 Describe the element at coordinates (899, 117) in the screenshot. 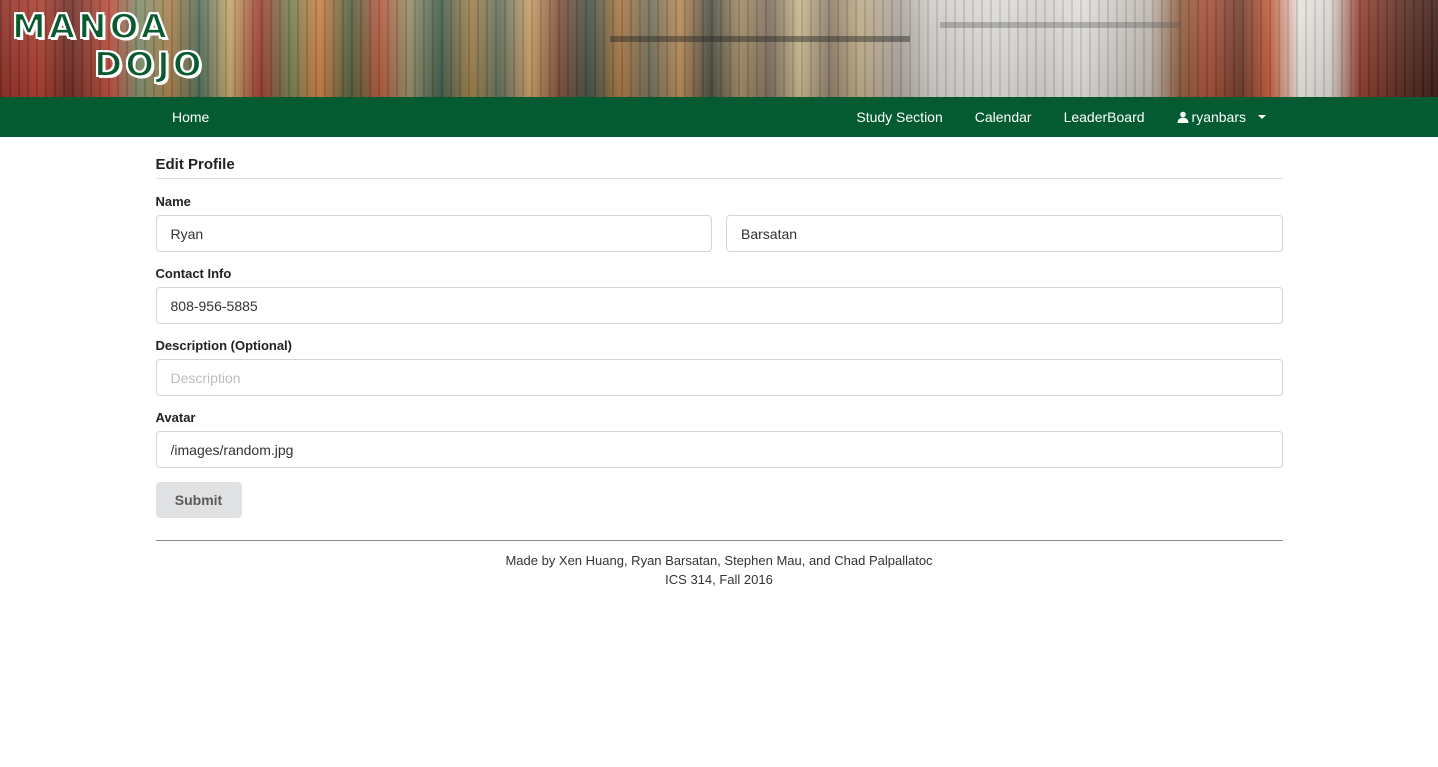

I see `nav-study-section-link: Study Section` at that location.